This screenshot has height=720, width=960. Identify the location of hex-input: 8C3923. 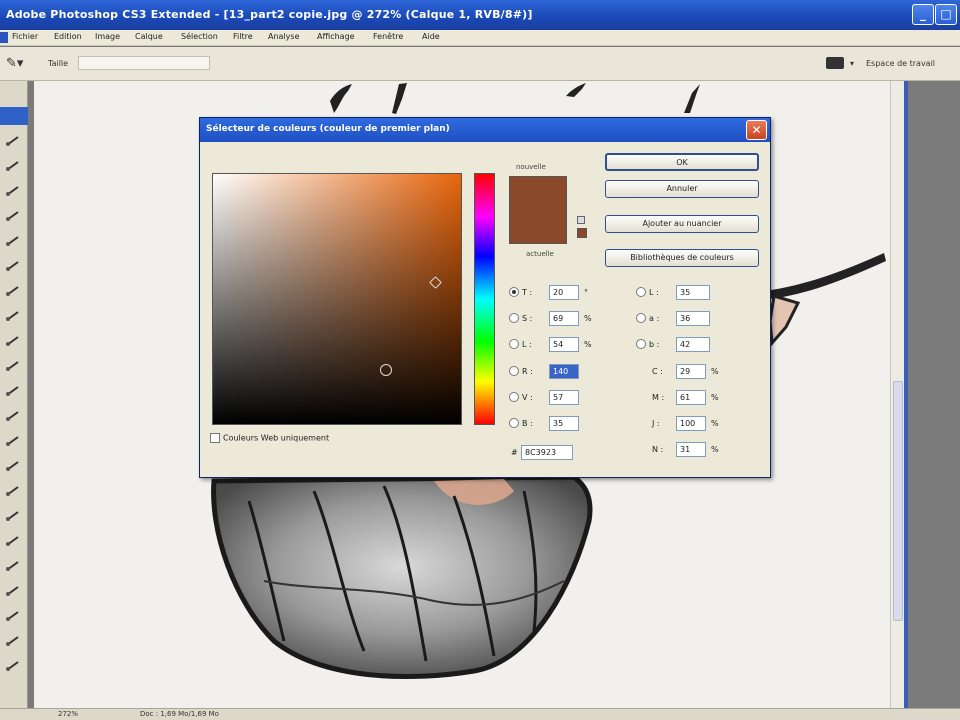
(547, 452).